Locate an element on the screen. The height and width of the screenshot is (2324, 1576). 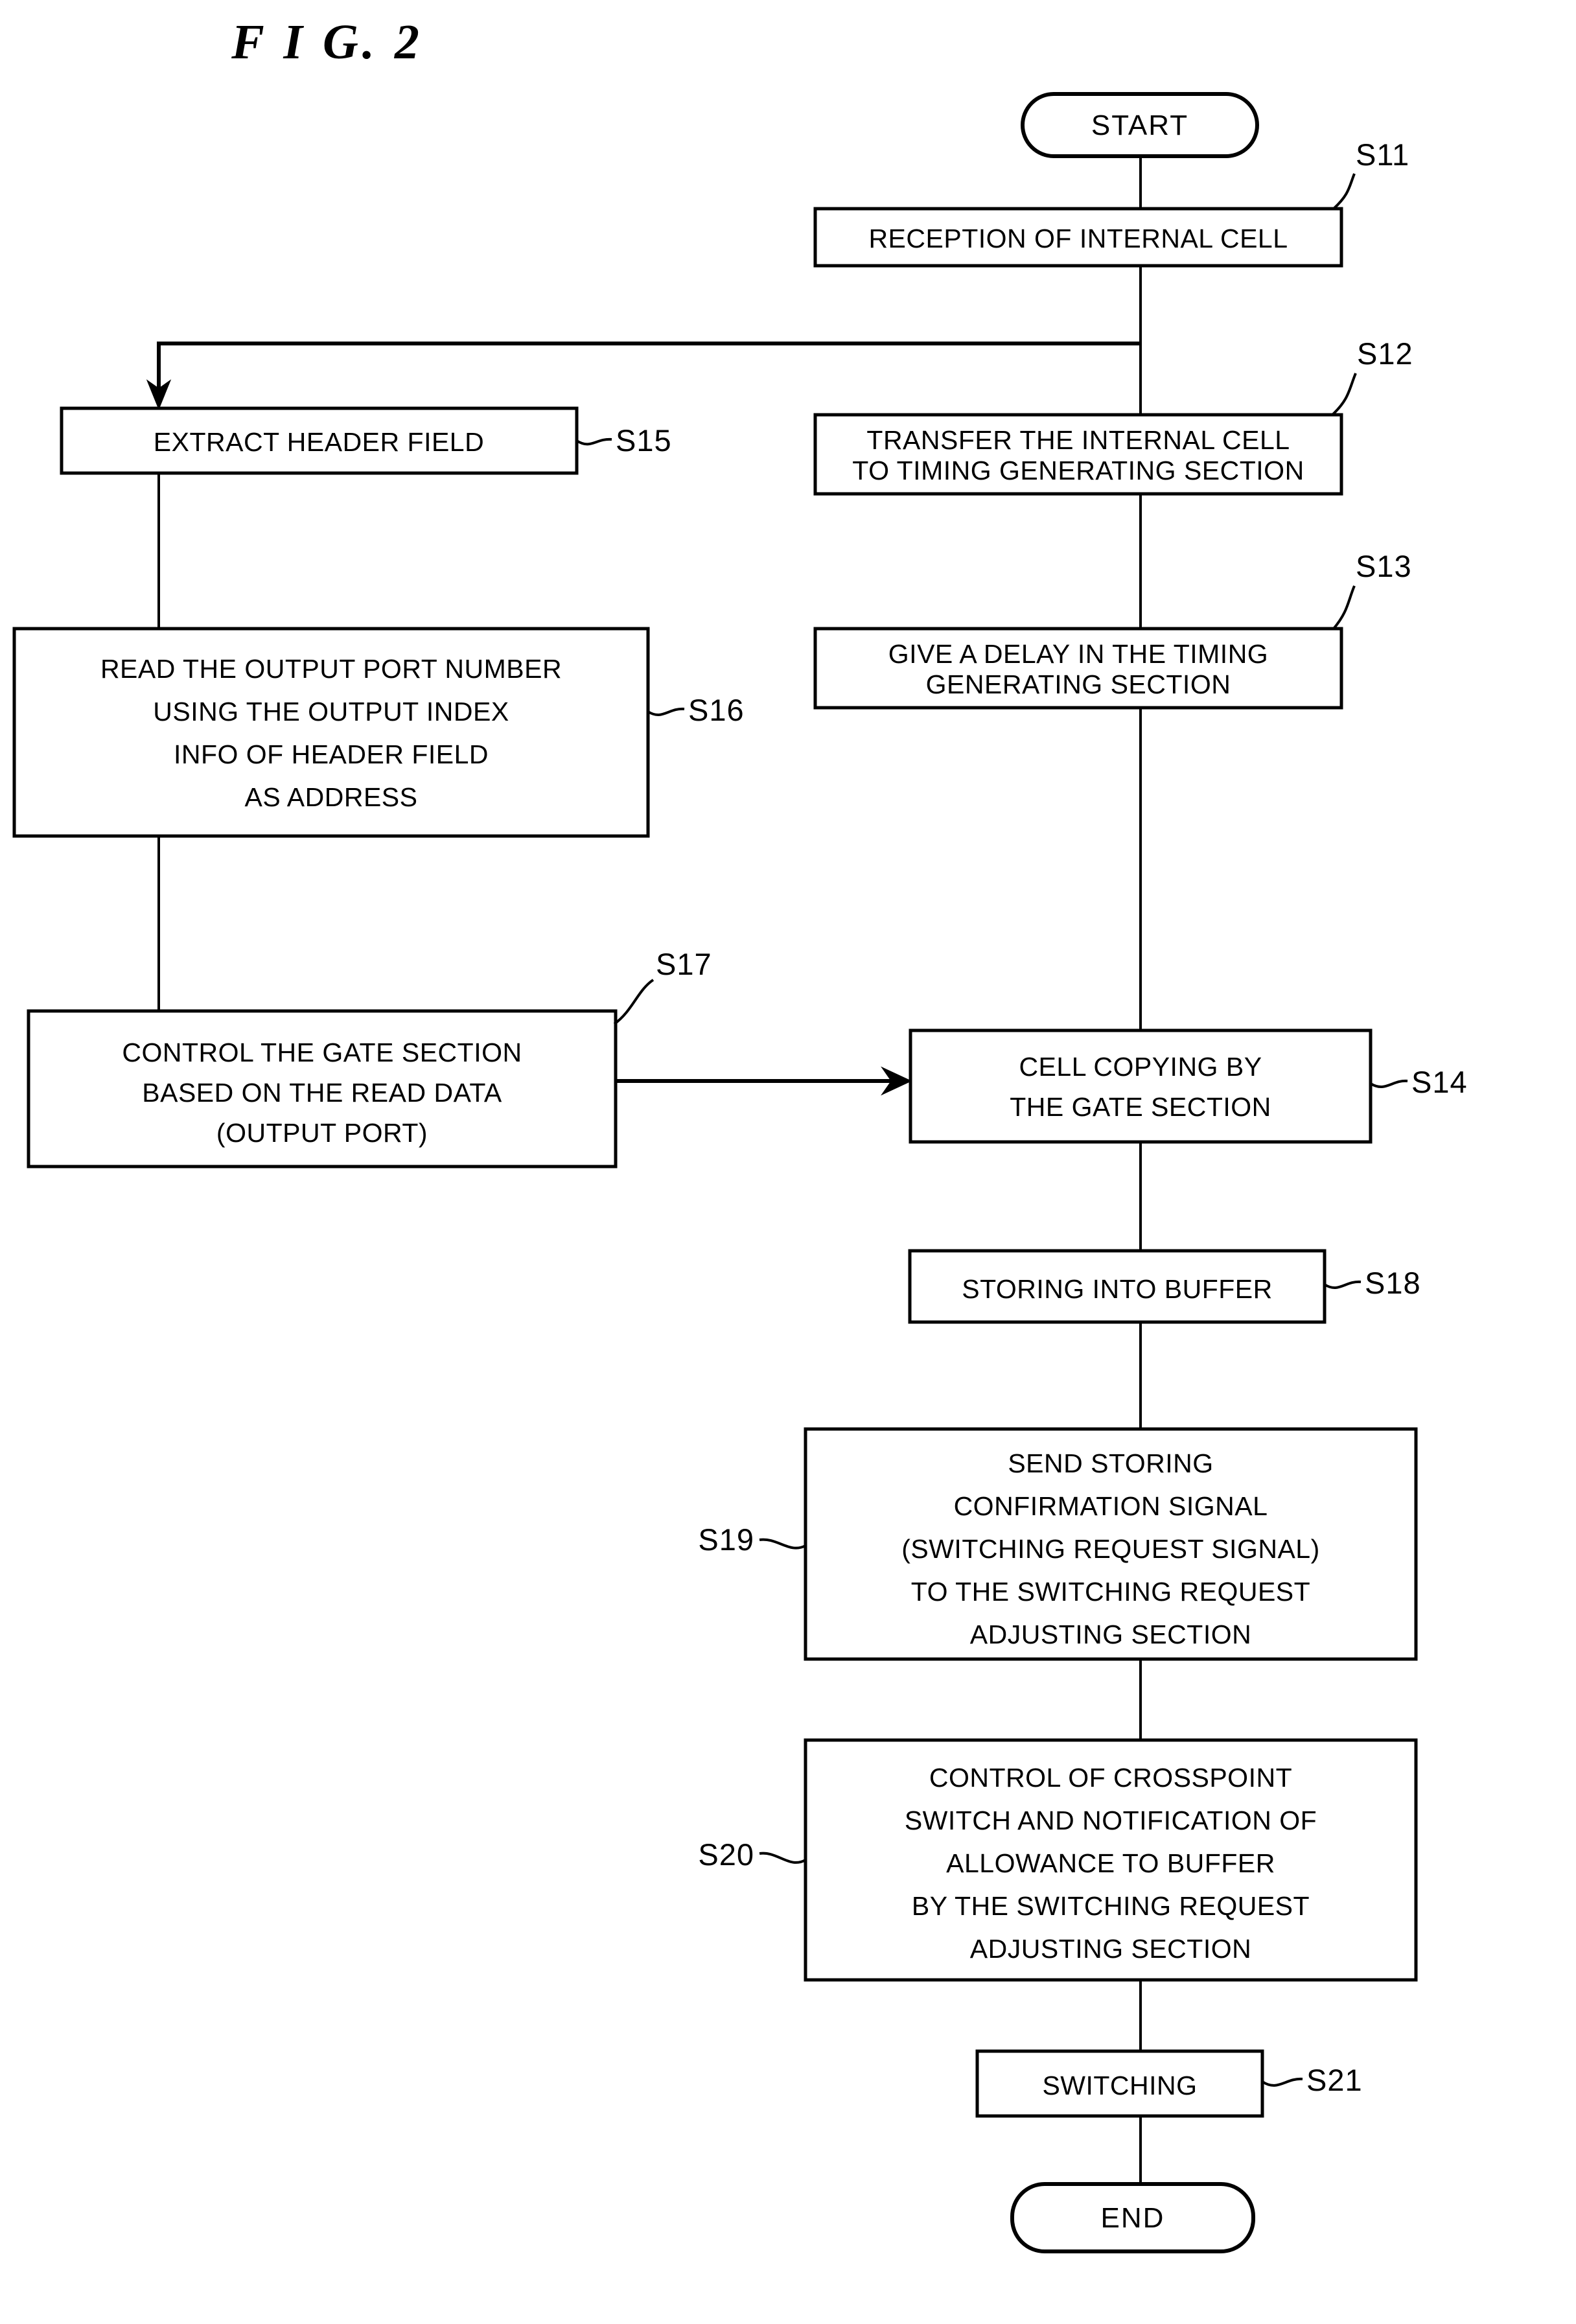
s17-line-1: CONTROL THE GATE SECTION is located at coordinates (322, 1052).